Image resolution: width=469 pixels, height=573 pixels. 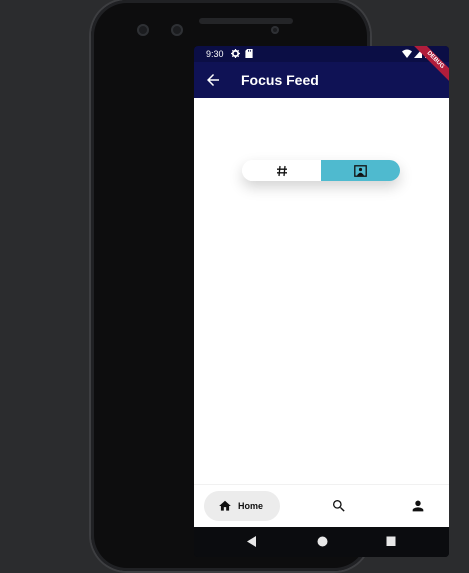 I want to click on back-triangle-icon, so click(x=252, y=541).